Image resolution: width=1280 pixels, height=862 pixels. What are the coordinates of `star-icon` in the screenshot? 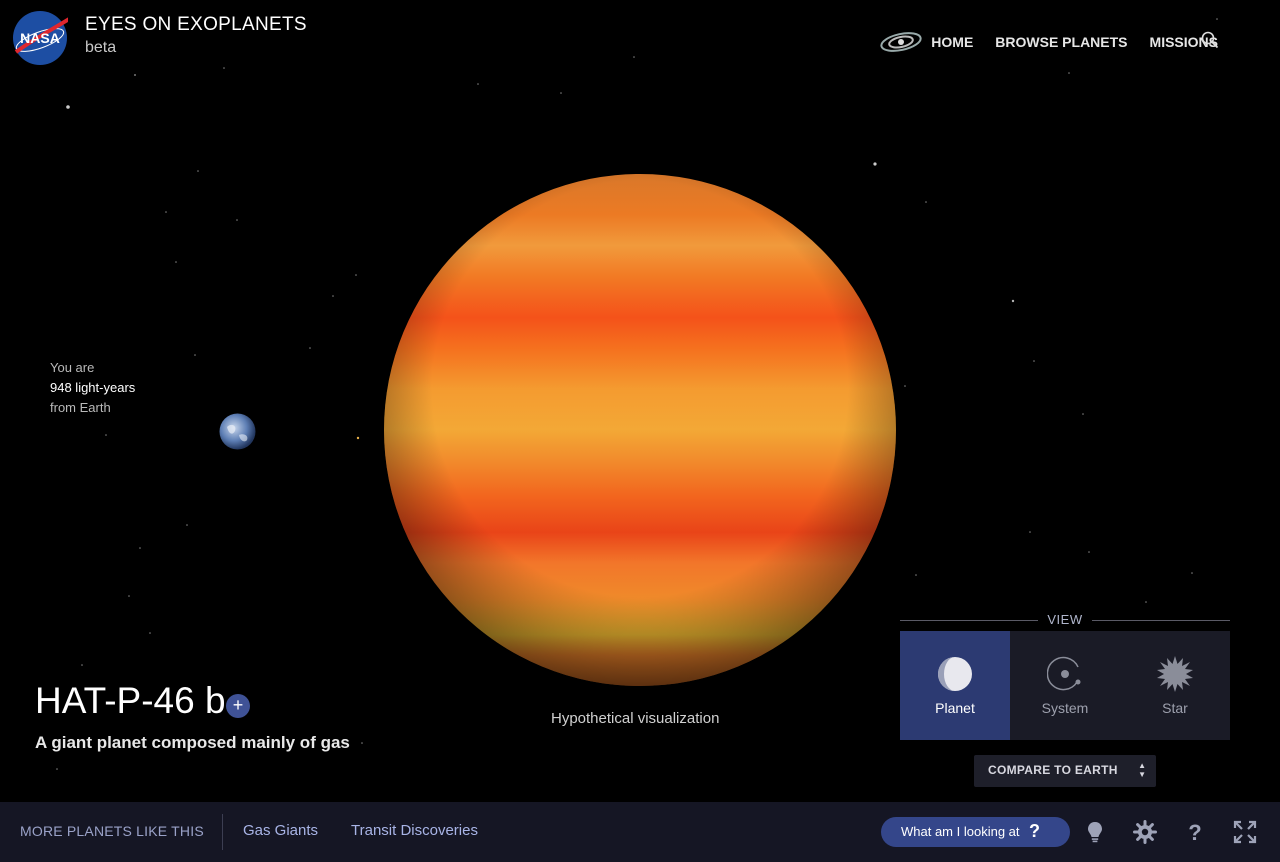 It's located at (1175, 674).